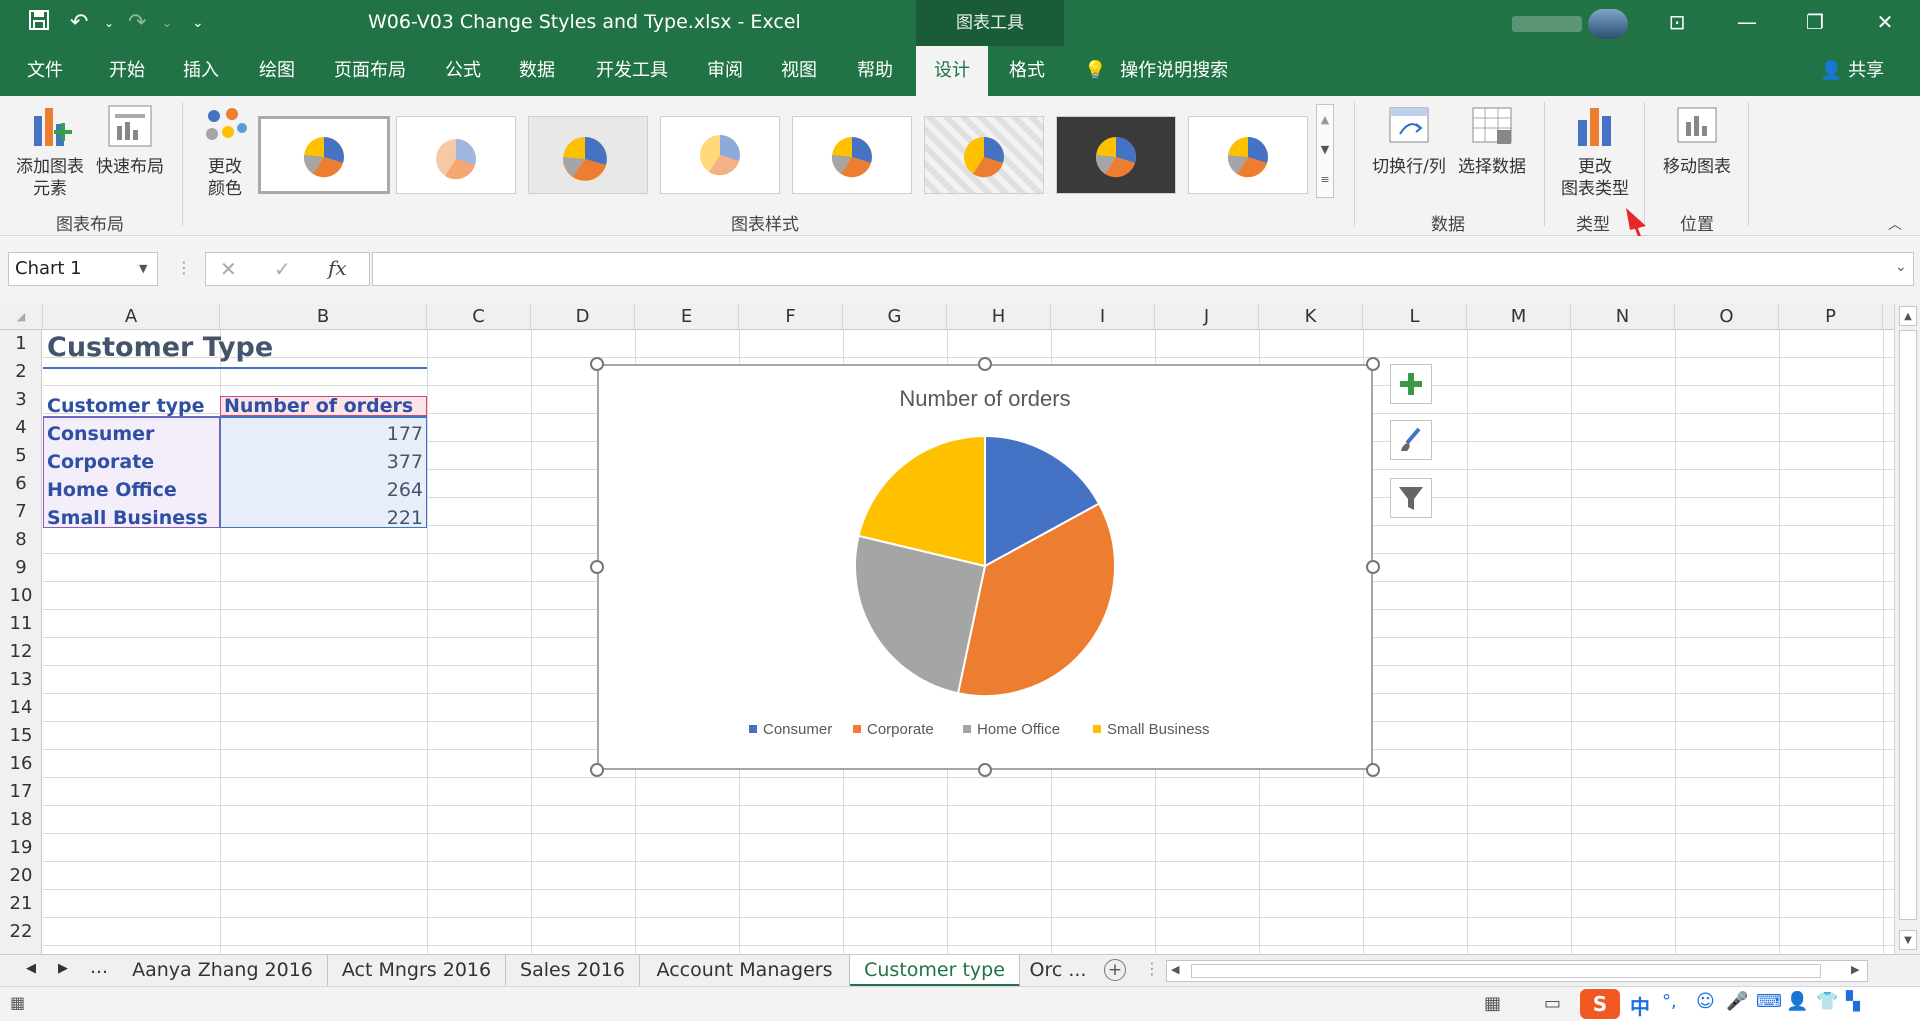  What do you see at coordinates (1608, 24) in the screenshot?
I see `avatar` at bounding box center [1608, 24].